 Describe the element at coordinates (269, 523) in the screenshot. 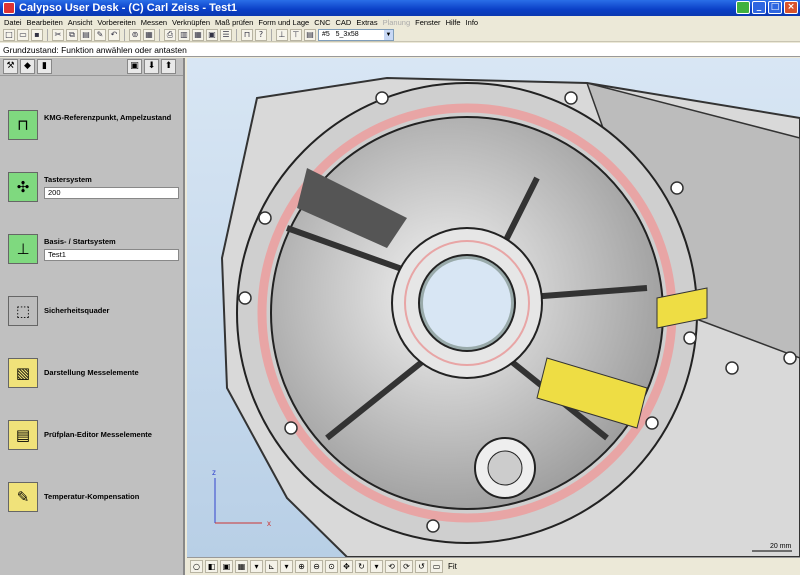

I see `axis-x-label: x` at that location.